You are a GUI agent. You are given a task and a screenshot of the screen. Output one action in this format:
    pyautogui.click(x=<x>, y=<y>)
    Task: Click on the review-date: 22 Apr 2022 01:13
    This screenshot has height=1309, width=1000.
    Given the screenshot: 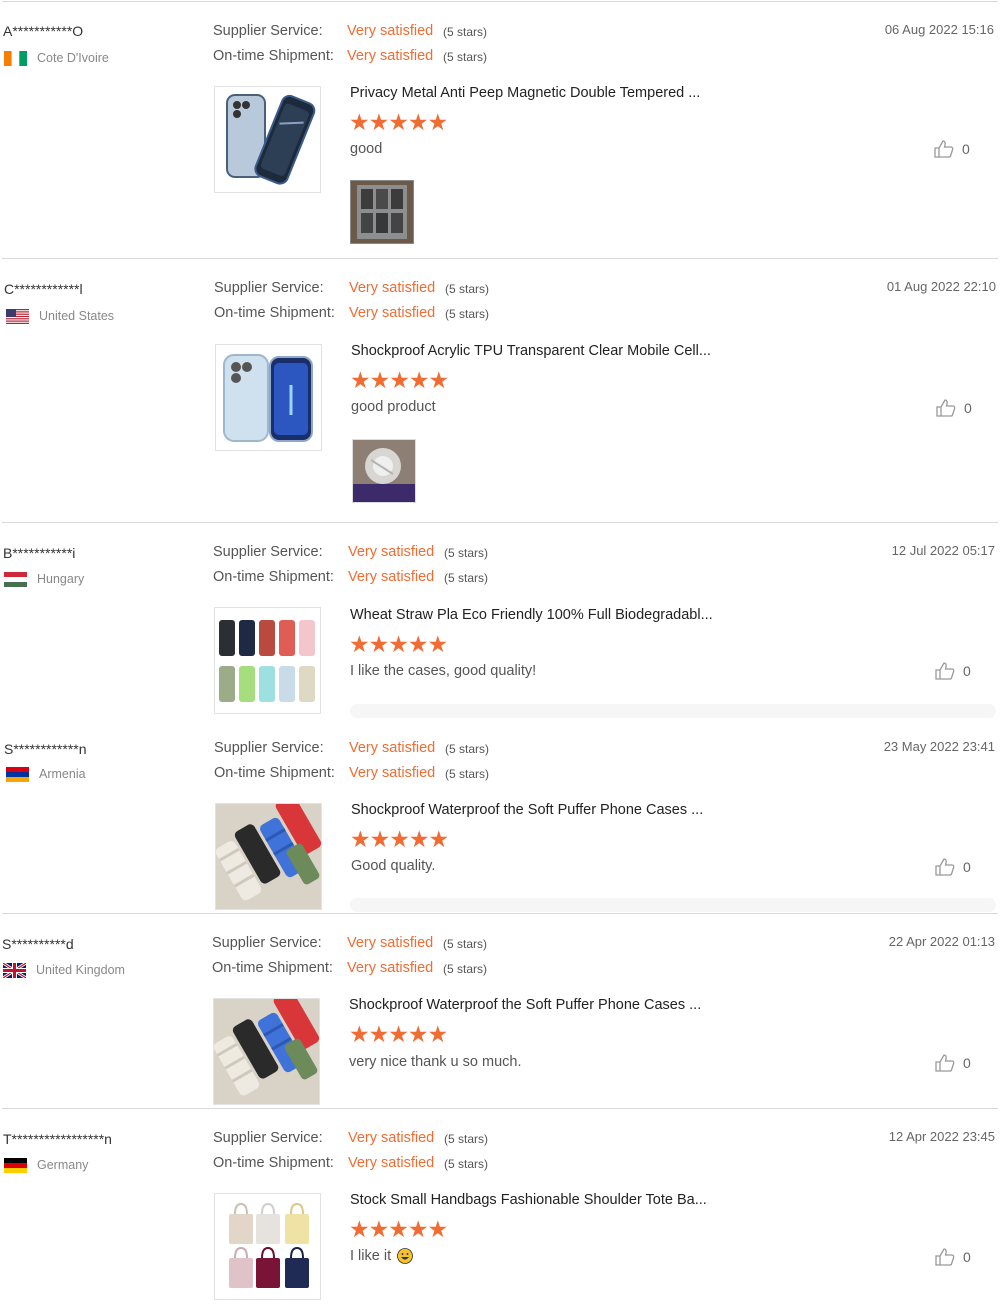 What is the action you would take?
    pyautogui.click(x=941, y=941)
    